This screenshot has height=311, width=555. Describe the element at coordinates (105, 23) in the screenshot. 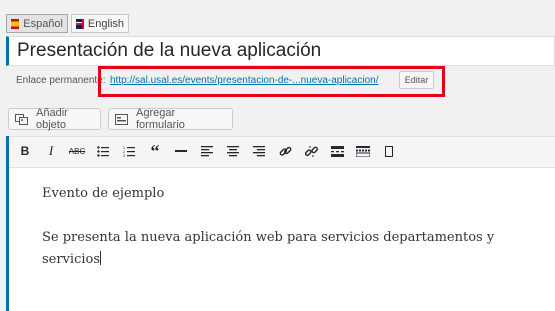

I see `tab-label: English` at that location.